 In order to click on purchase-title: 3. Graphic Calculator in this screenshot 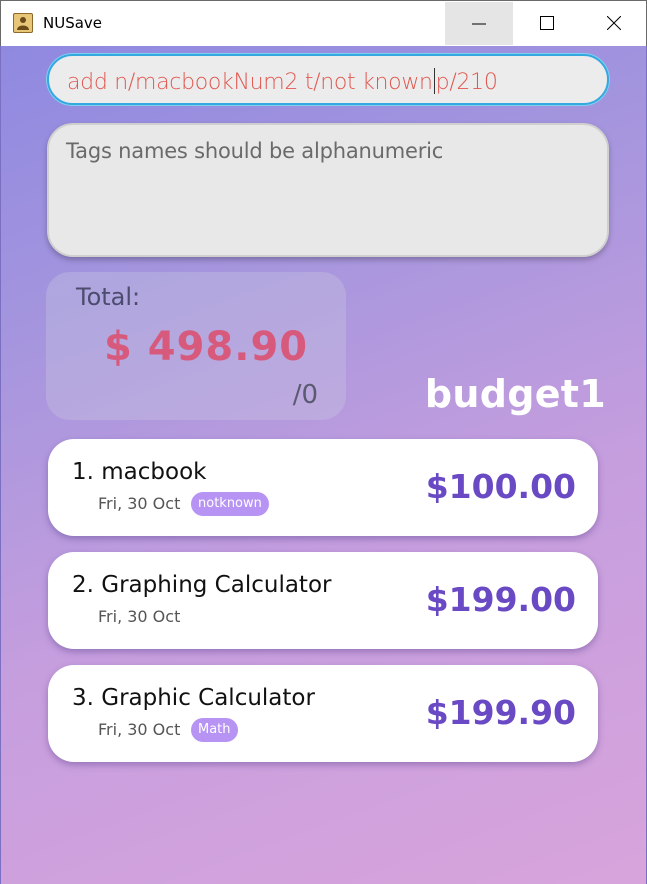, I will do `click(193, 698)`.